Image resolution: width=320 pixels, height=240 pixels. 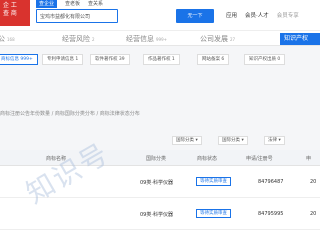 I want to click on column-header: 商标状态, so click(x=207, y=159).